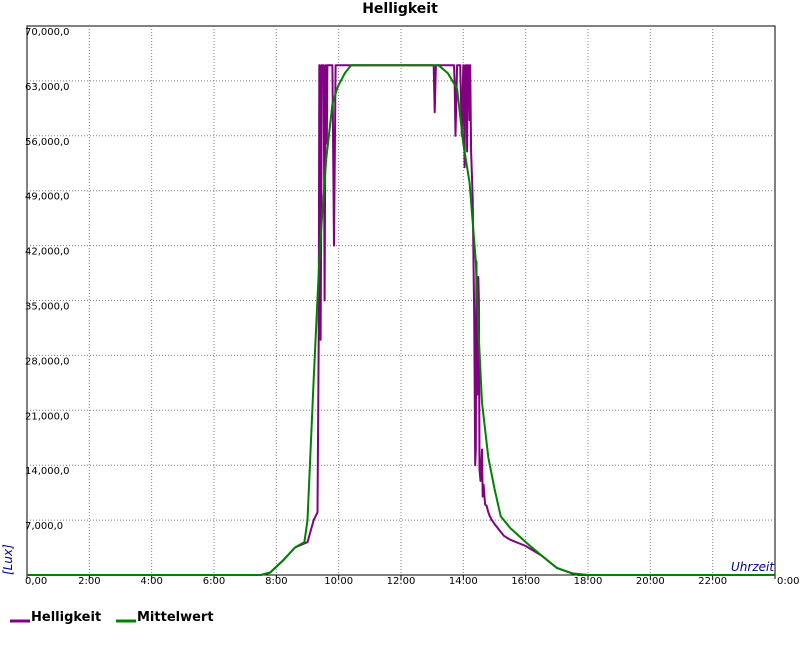 The height and width of the screenshot is (650, 800). I want to click on y-tick-label: 42,000,0, so click(47, 252).